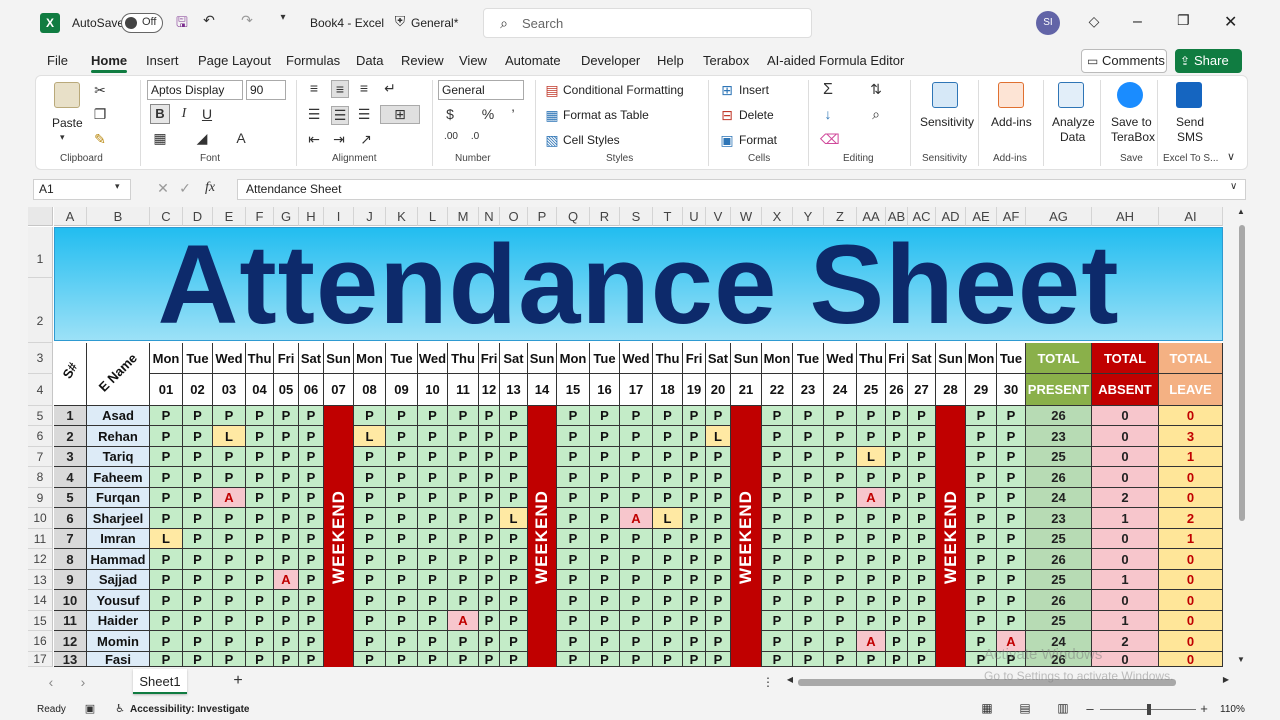 The height and width of the screenshot is (720, 1280). I want to click on row-header-15: 15, so click(40, 621).